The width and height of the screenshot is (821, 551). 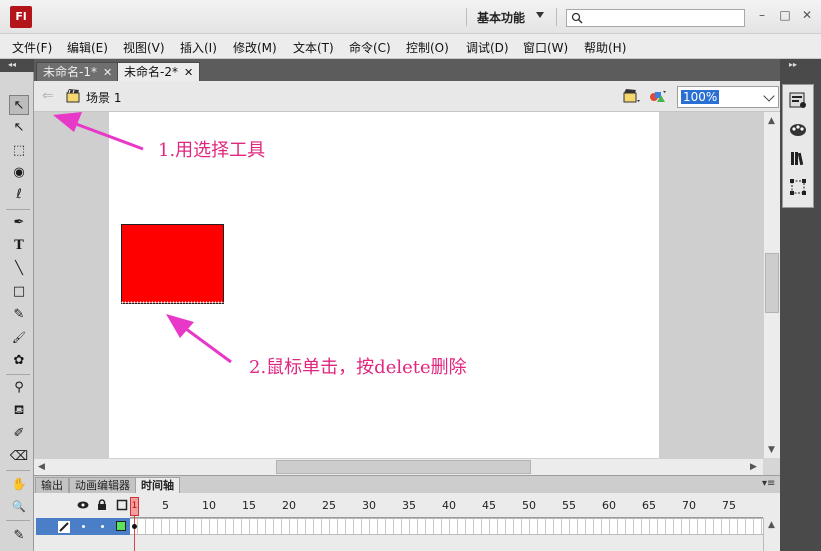 What do you see at coordinates (658, 96) in the screenshot?
I see `edit-symbols-icon` at bounding box center [658, 96].